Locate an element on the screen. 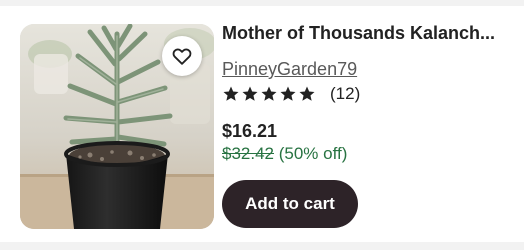  original-price-line: $32.42 (50% off) is located at coordinates (284, 154).